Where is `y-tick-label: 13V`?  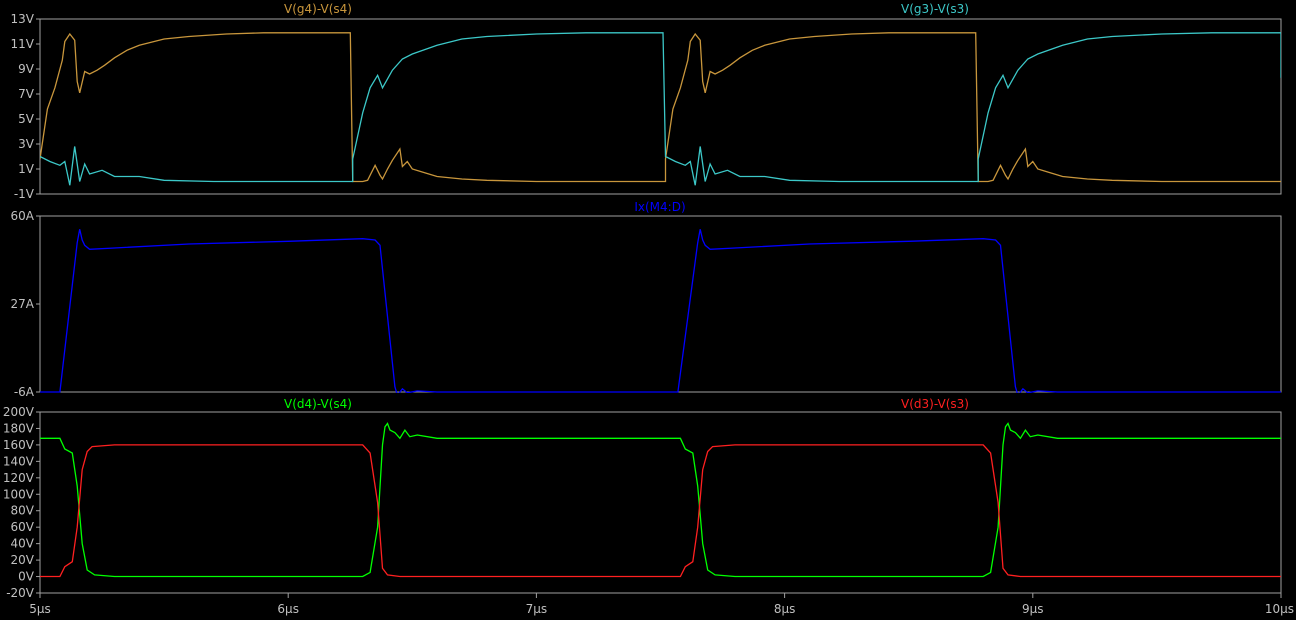
y-tick-label: 13V is located at coordinates (23, 19).